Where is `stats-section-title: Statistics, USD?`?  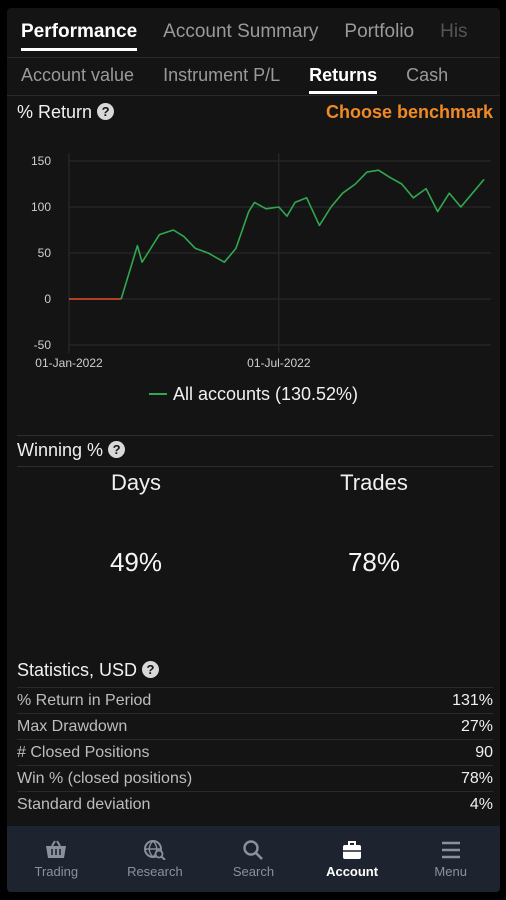 stats-section-title: Statistics, USD? is located at coordinates (88, 670).